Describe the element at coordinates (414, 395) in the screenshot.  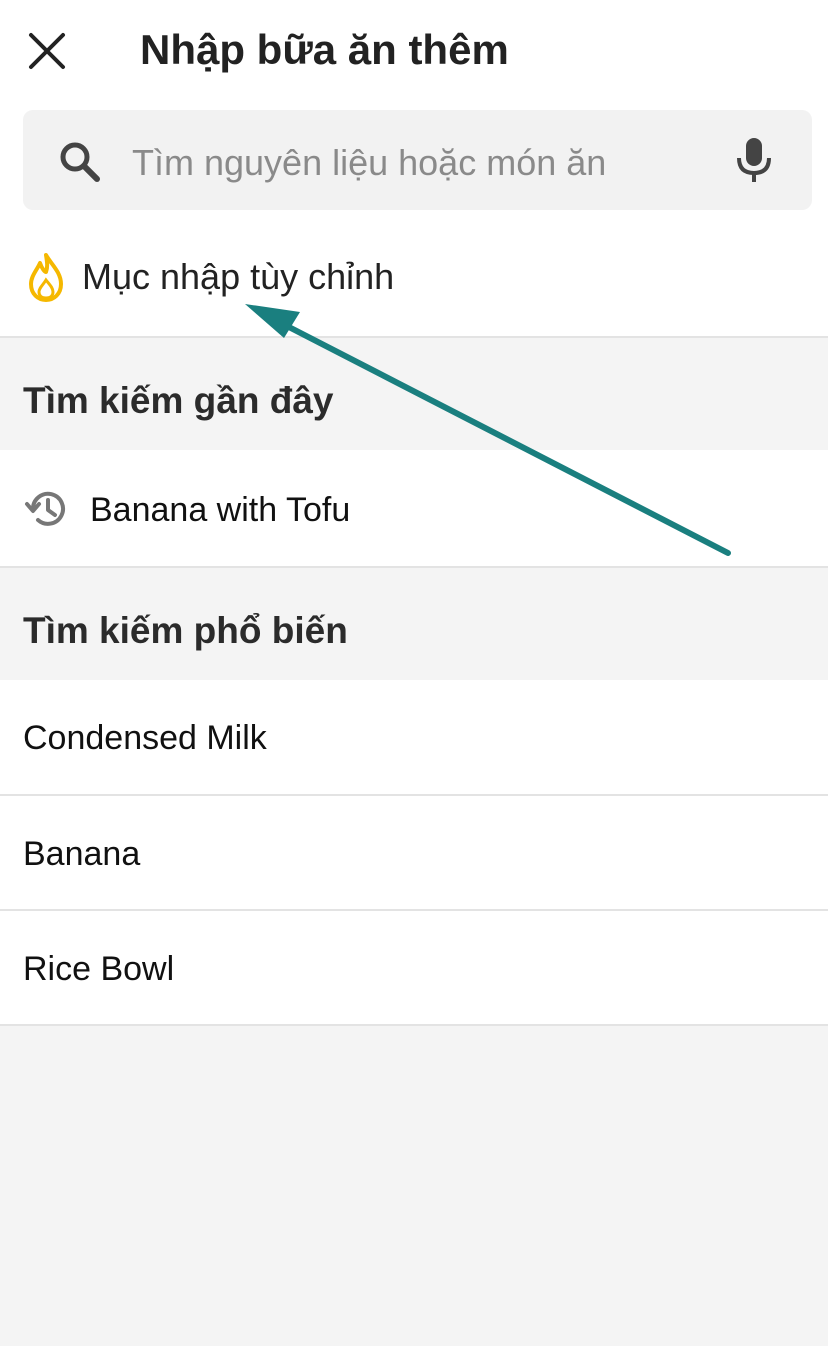
I see `recent-section-header: Tìm kiếm gần đây` at that location.